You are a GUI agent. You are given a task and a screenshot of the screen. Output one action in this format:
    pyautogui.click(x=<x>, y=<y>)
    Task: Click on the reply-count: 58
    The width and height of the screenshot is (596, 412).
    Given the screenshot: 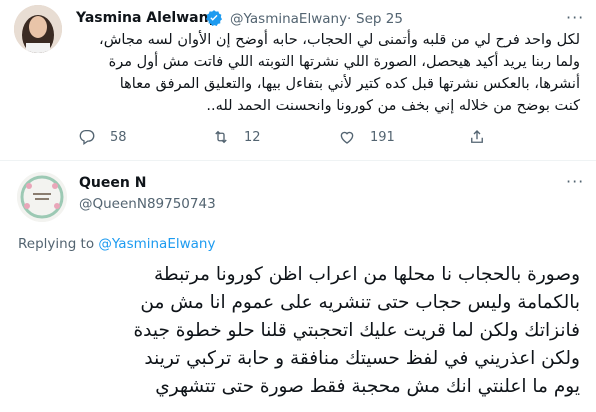 What is the action you would take?
    pyautogui.click(x=118, y=137)
    